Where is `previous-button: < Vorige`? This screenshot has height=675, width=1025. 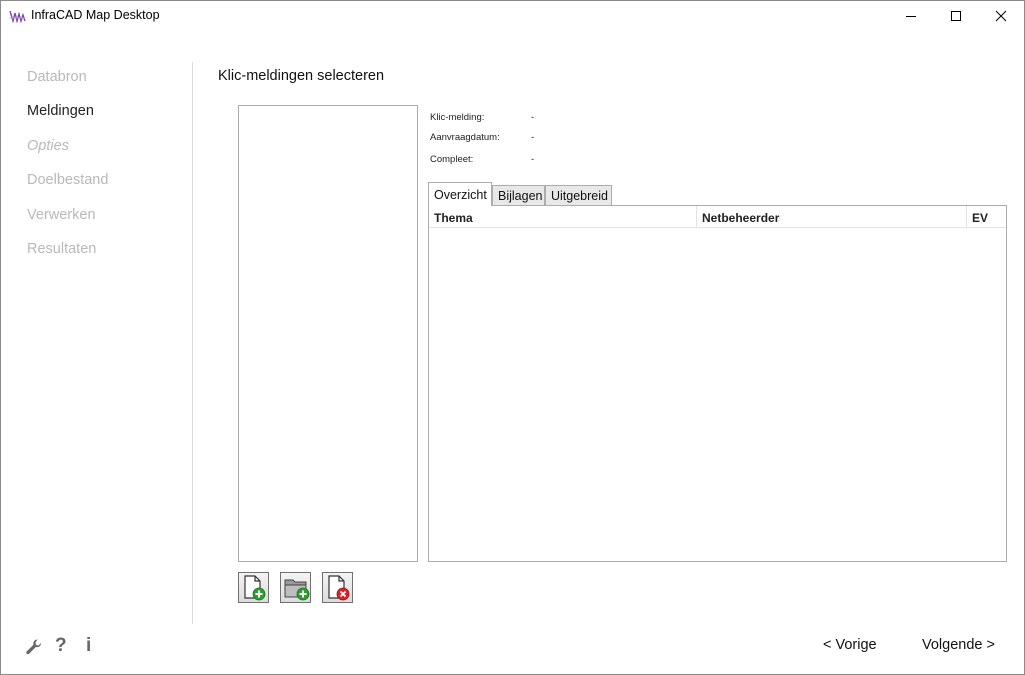 previous-button: < Vorige is located at coordinates (850, 645).